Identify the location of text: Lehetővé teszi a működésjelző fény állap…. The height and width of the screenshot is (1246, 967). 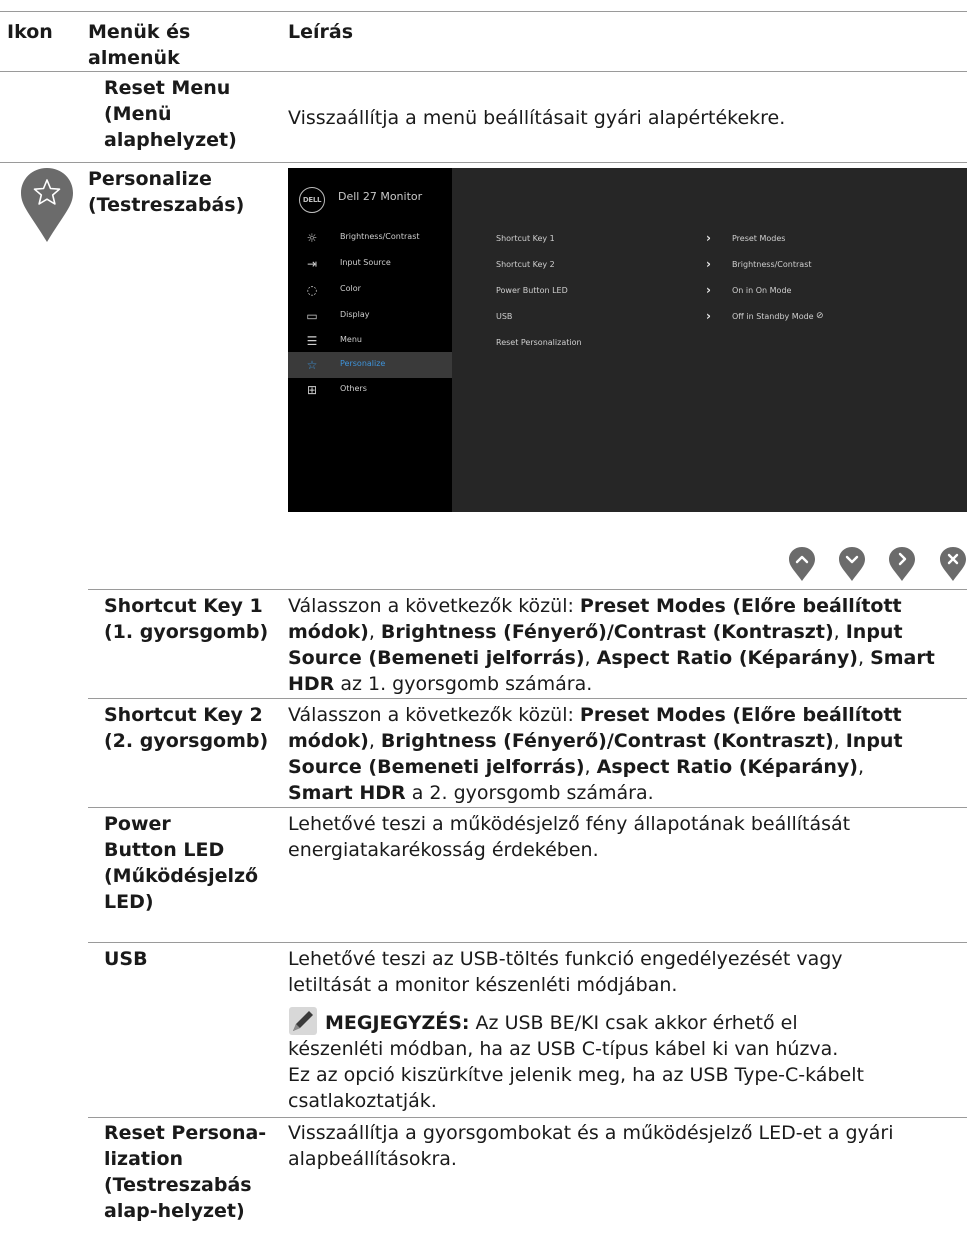
(569, 824).